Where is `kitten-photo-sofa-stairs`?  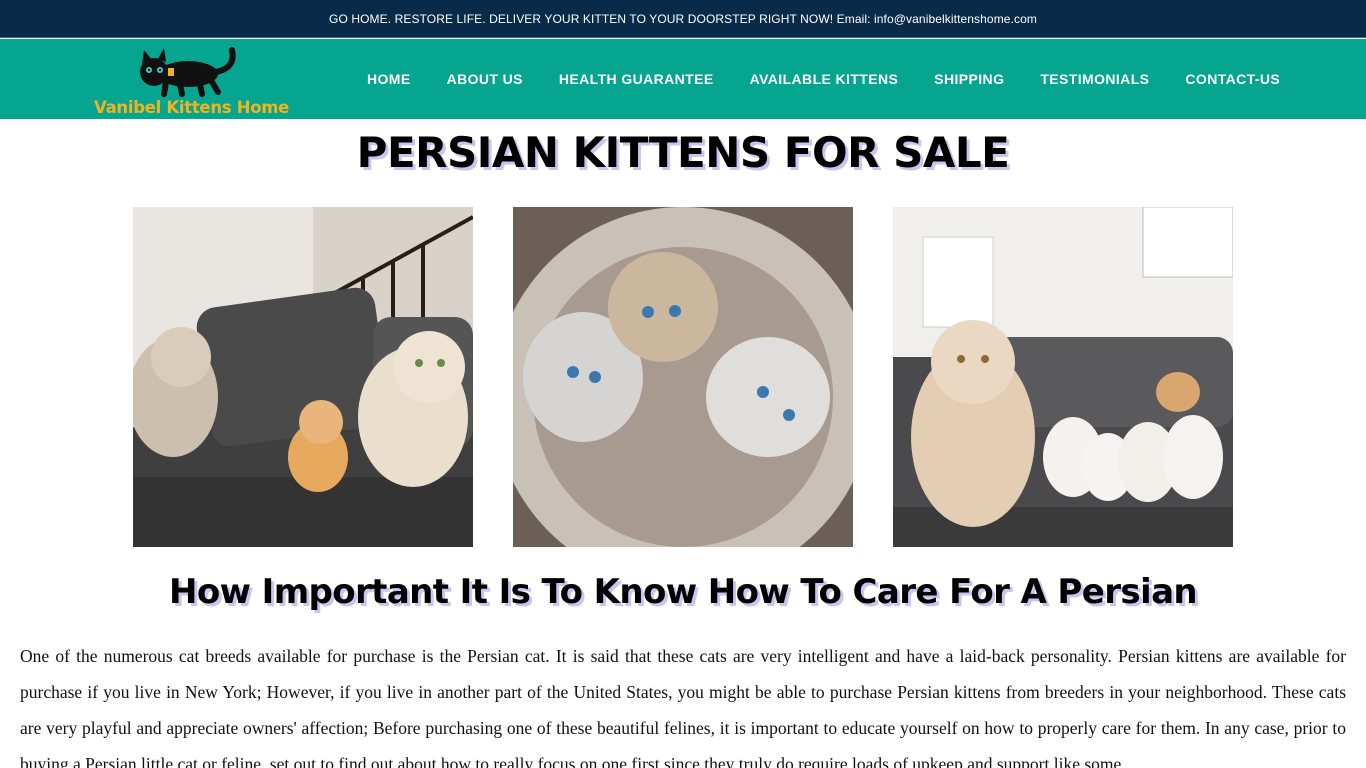 kitten-photo-sofa-stairs is located at coordinates (303, 377).